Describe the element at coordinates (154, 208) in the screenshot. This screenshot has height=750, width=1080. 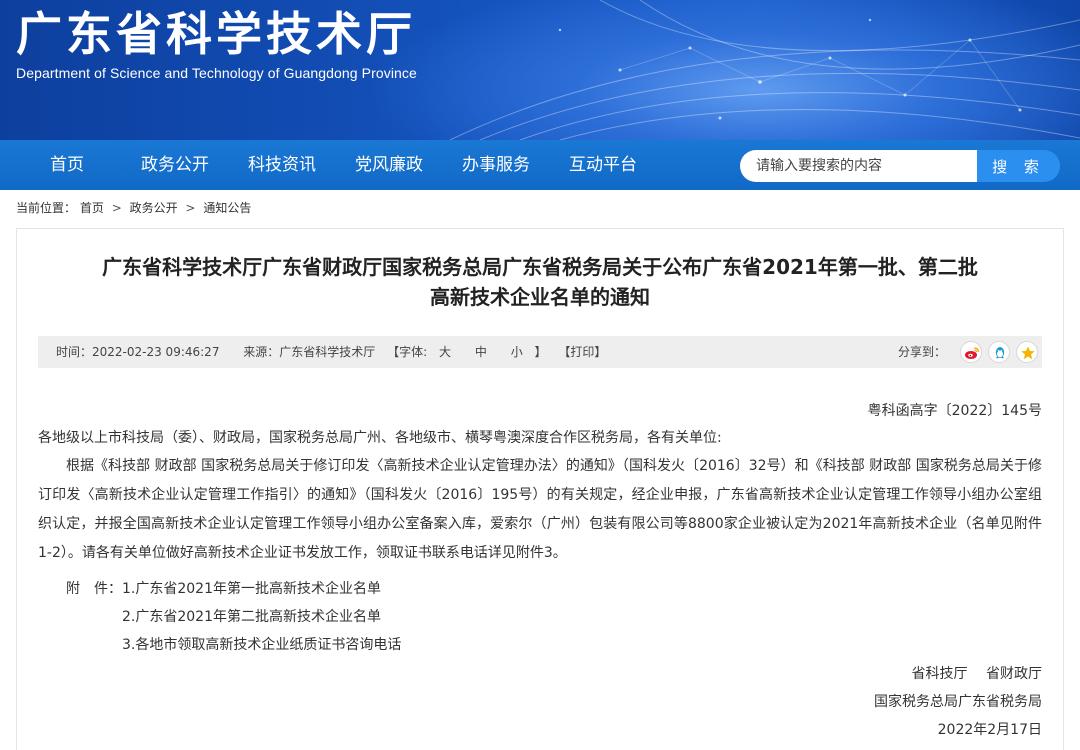
I see `breadcrumb-gov-affairs: 政务公开` at that location.